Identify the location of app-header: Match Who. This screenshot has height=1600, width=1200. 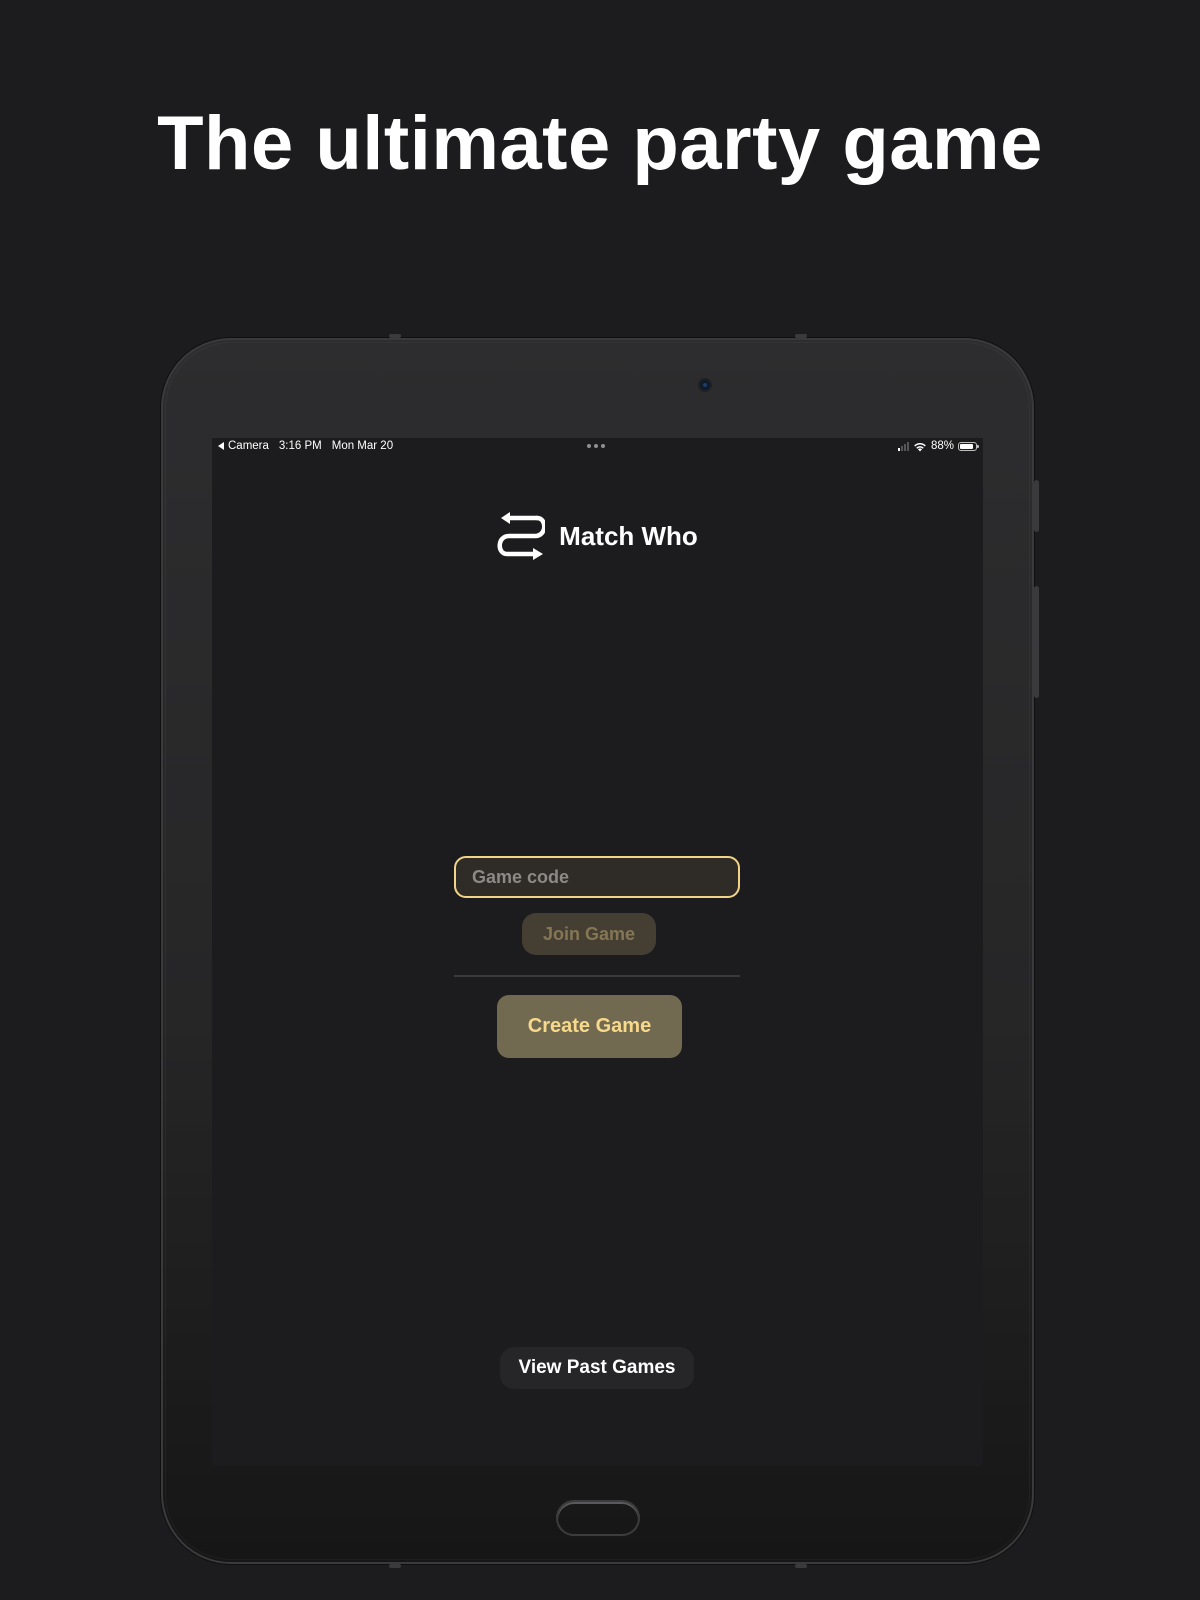
(597, 536).